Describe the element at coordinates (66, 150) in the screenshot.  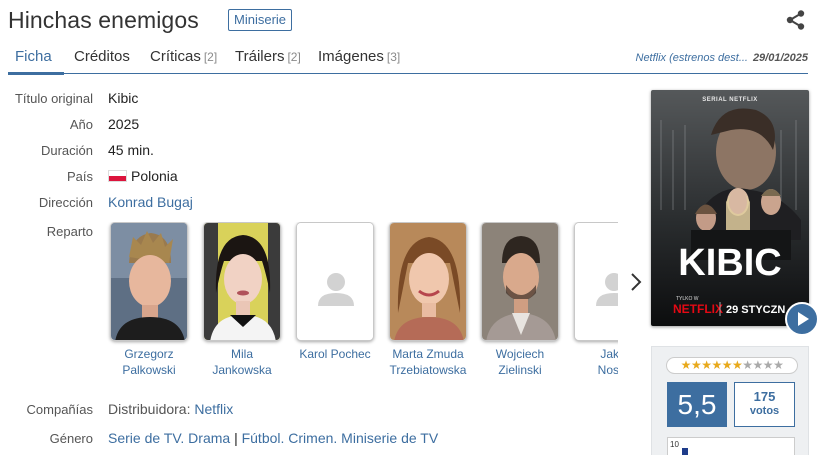
I see `duration-label: Duración` at that location.